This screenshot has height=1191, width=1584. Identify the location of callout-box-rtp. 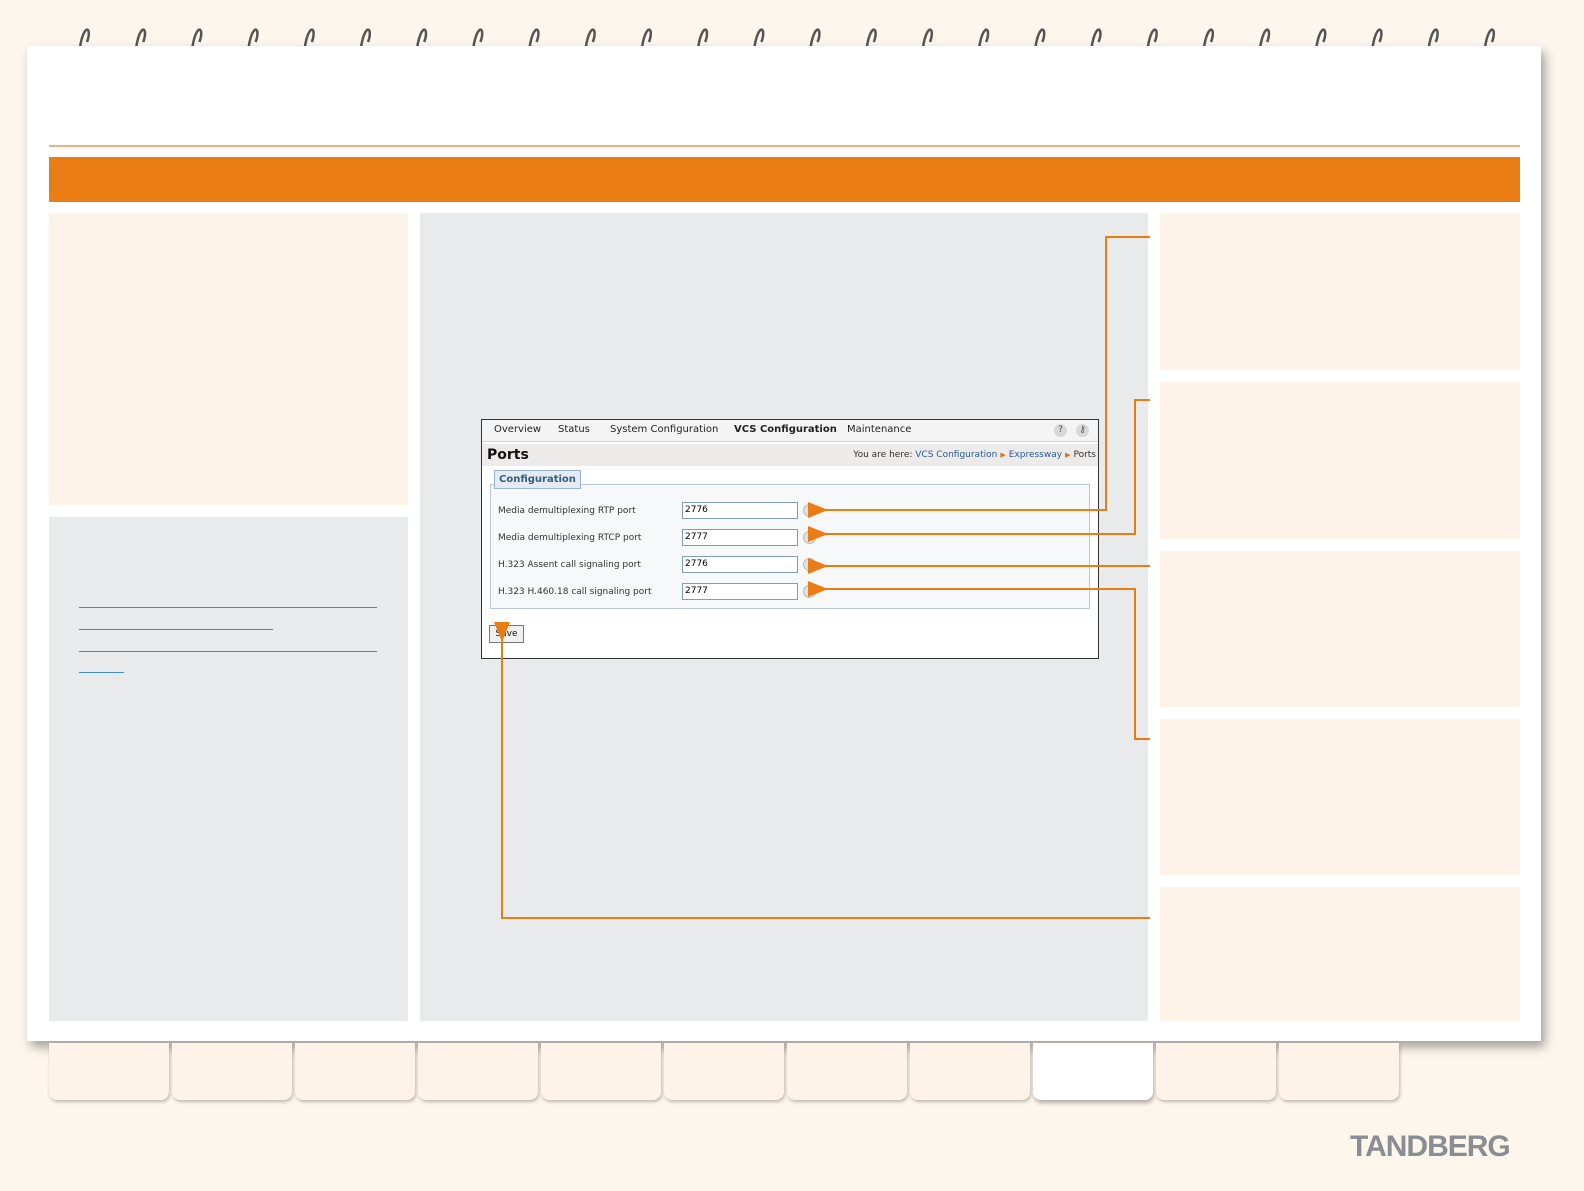
(1340, 291).